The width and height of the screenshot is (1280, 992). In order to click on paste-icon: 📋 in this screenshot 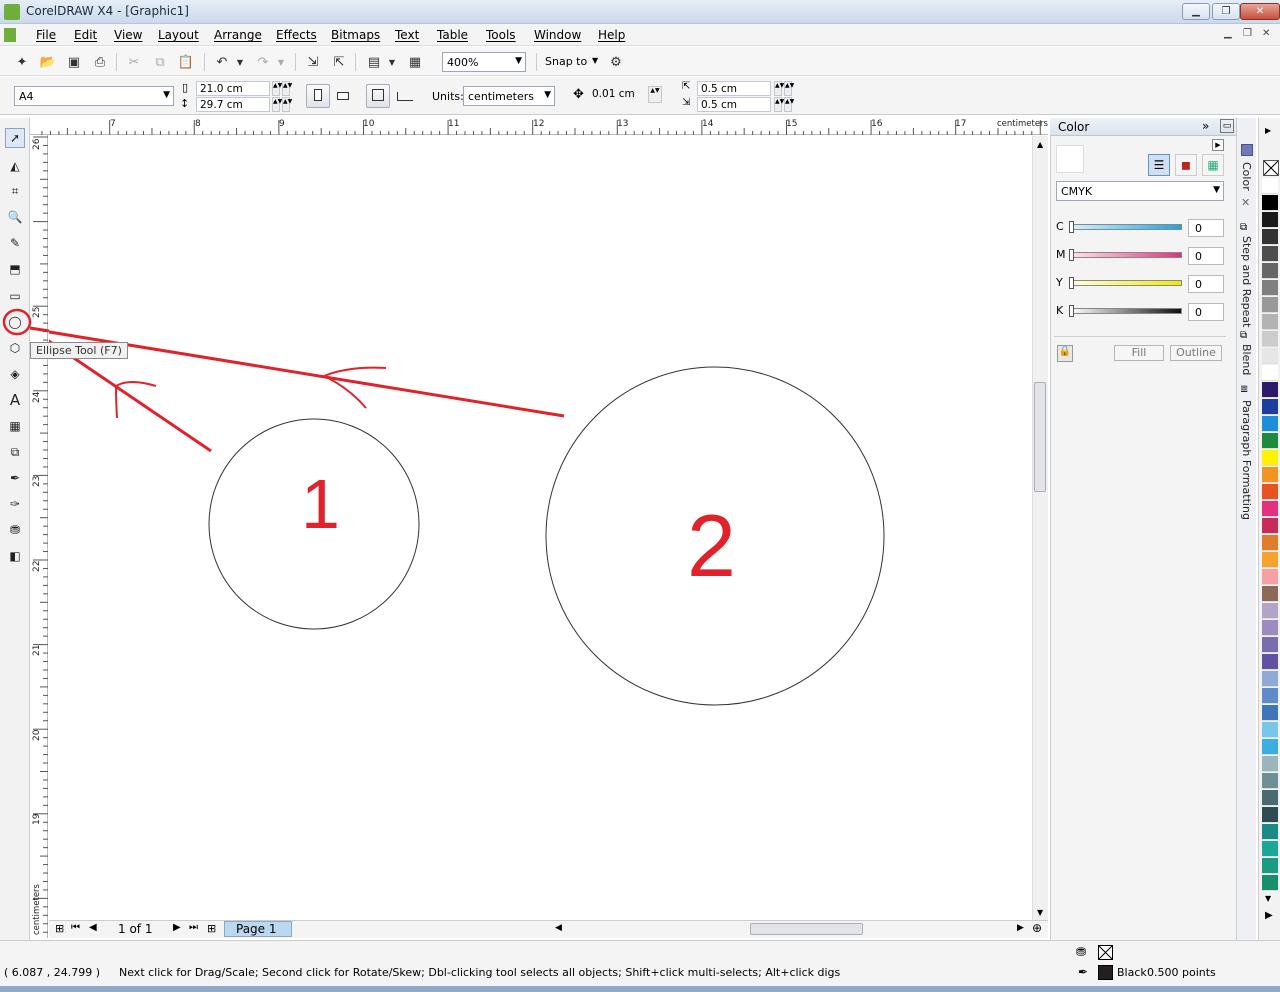, I will do `click(186, 62)`.